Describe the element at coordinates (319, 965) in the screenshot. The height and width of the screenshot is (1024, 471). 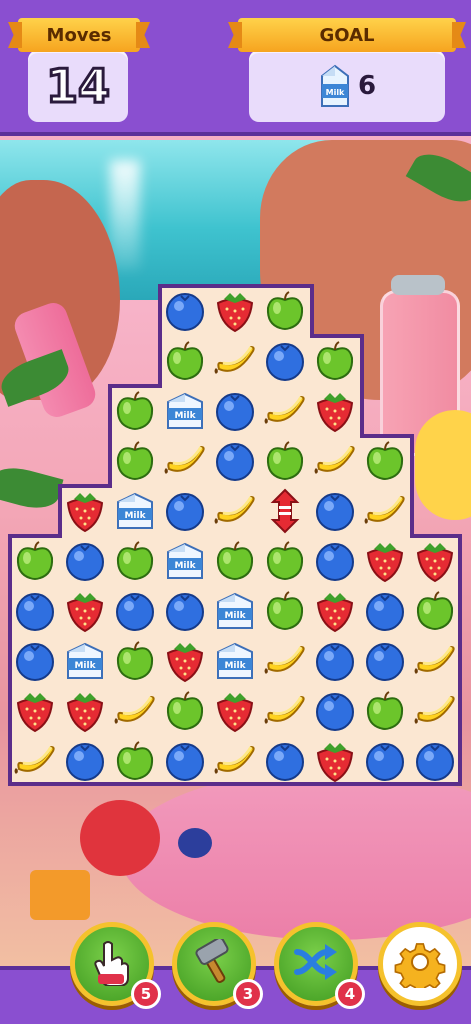
I see `shuffle-booster-button: 4` at that location.